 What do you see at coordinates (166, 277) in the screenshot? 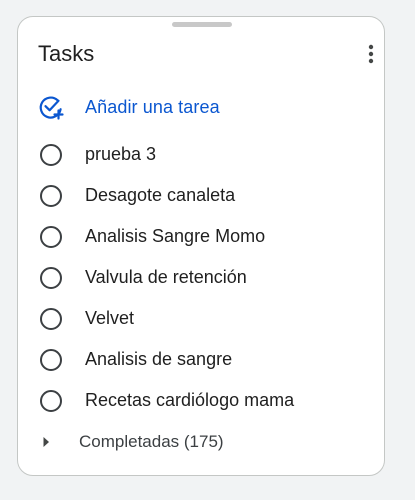
I see `task-title: Valvula de retención` at bounding box center [166, 277].